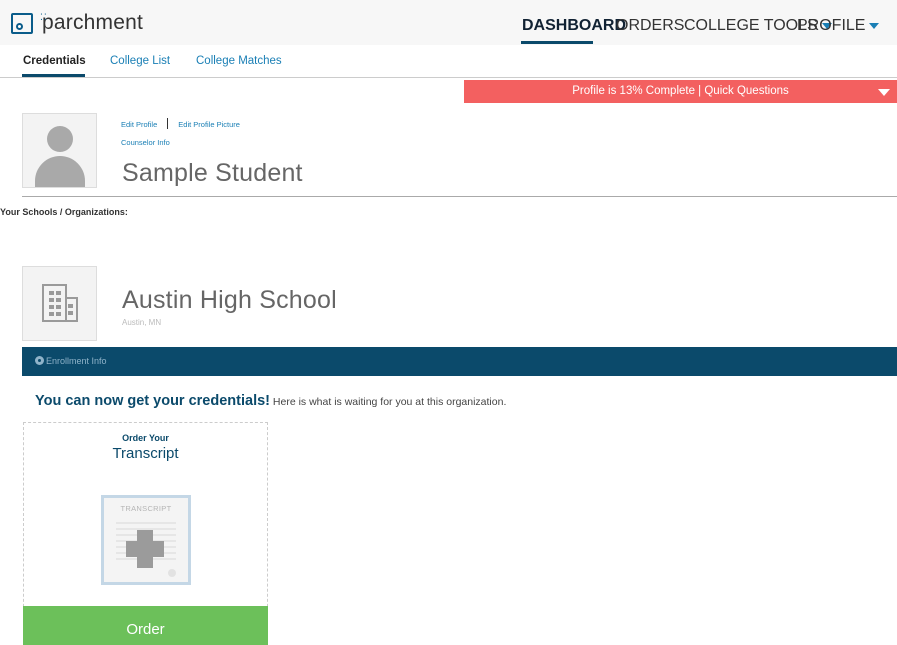  I want to click on active-tab-indicator, so click(53, 75).